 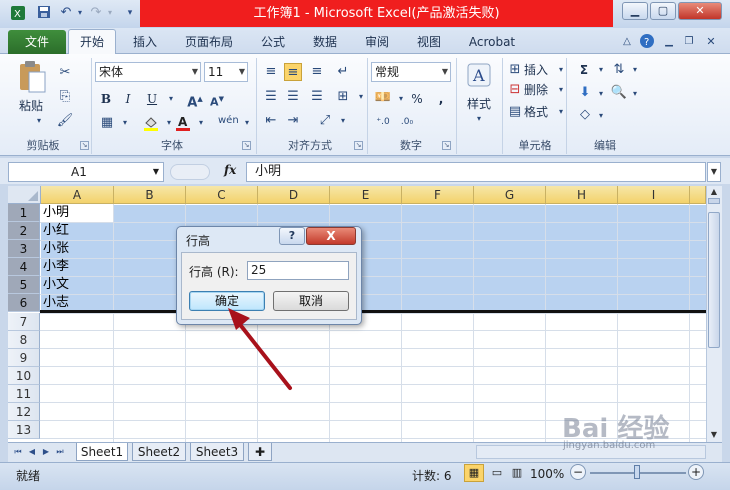 What do you see at coordinates (331, 236) in the screenshot?
I see `dialog-close-button: X` at bounding box center [331, 236].